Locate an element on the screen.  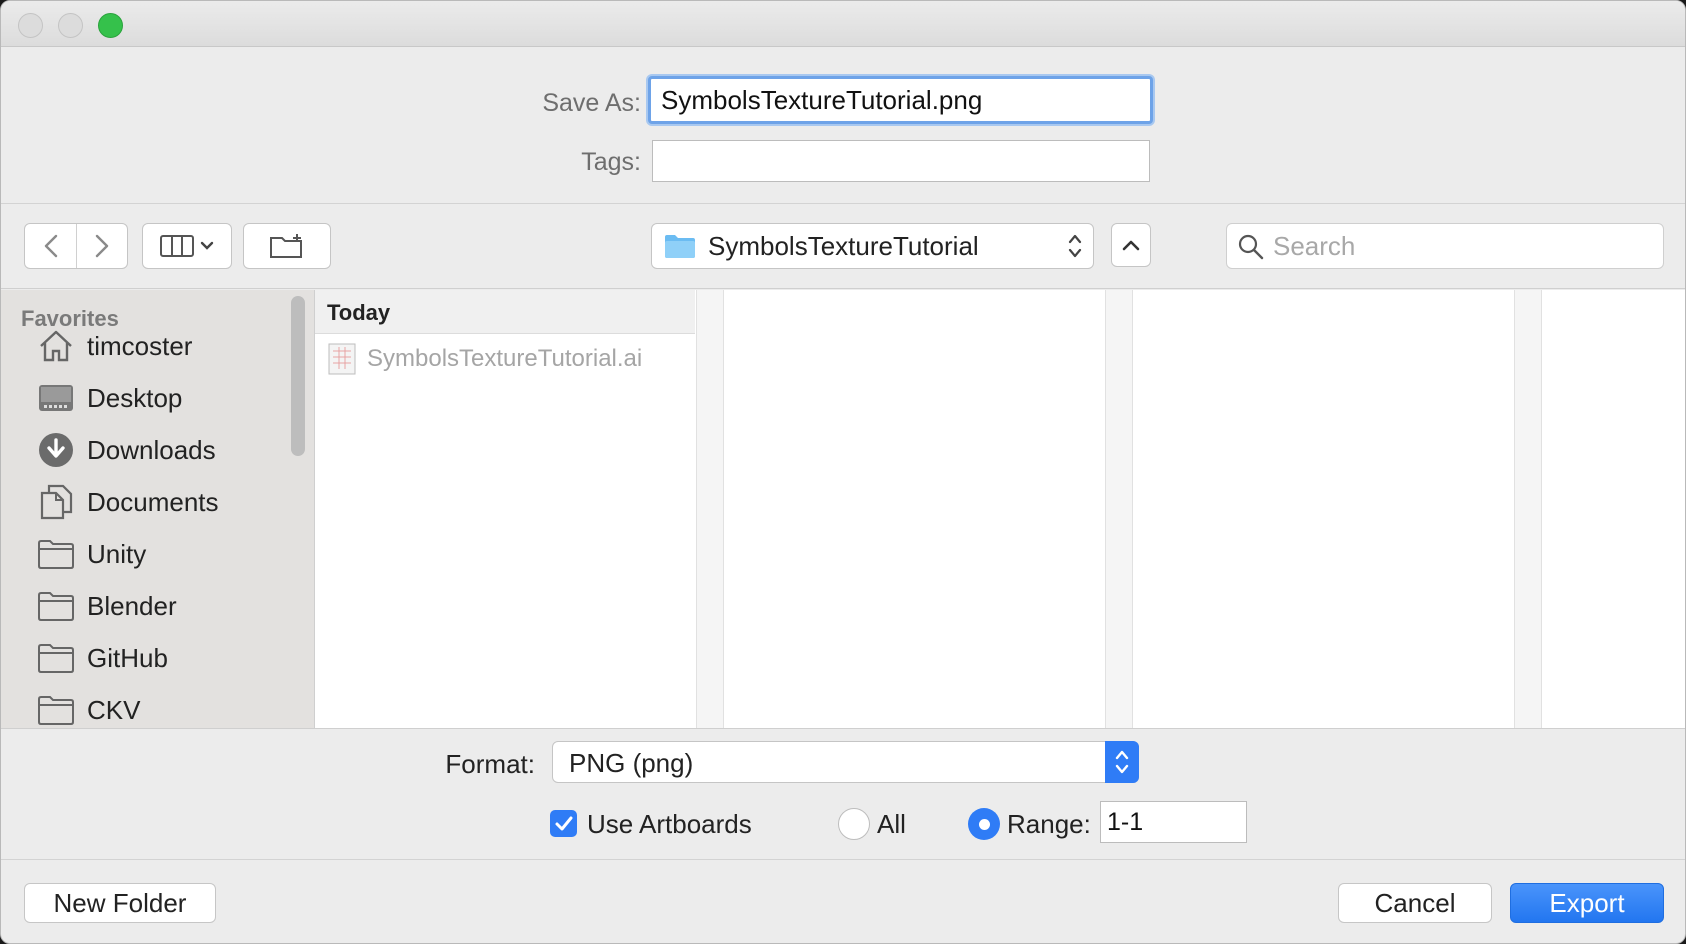
sidebar-item-label: CKV is located at coordinates (114, 709).